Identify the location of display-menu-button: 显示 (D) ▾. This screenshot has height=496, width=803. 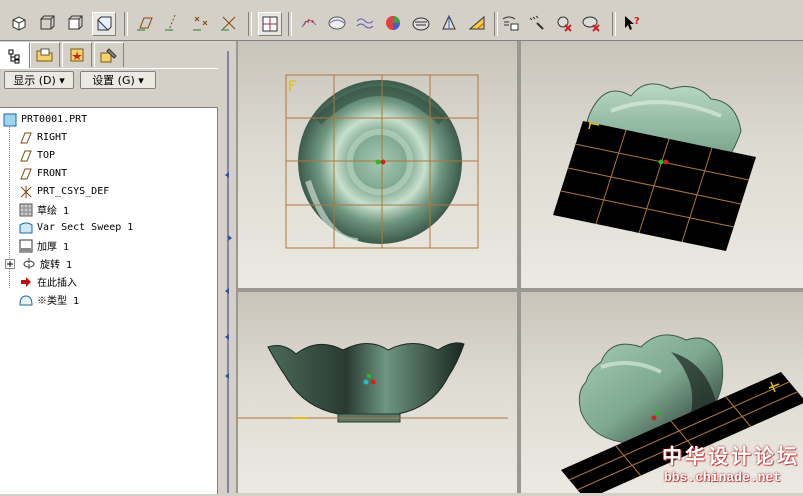
(39, 80).